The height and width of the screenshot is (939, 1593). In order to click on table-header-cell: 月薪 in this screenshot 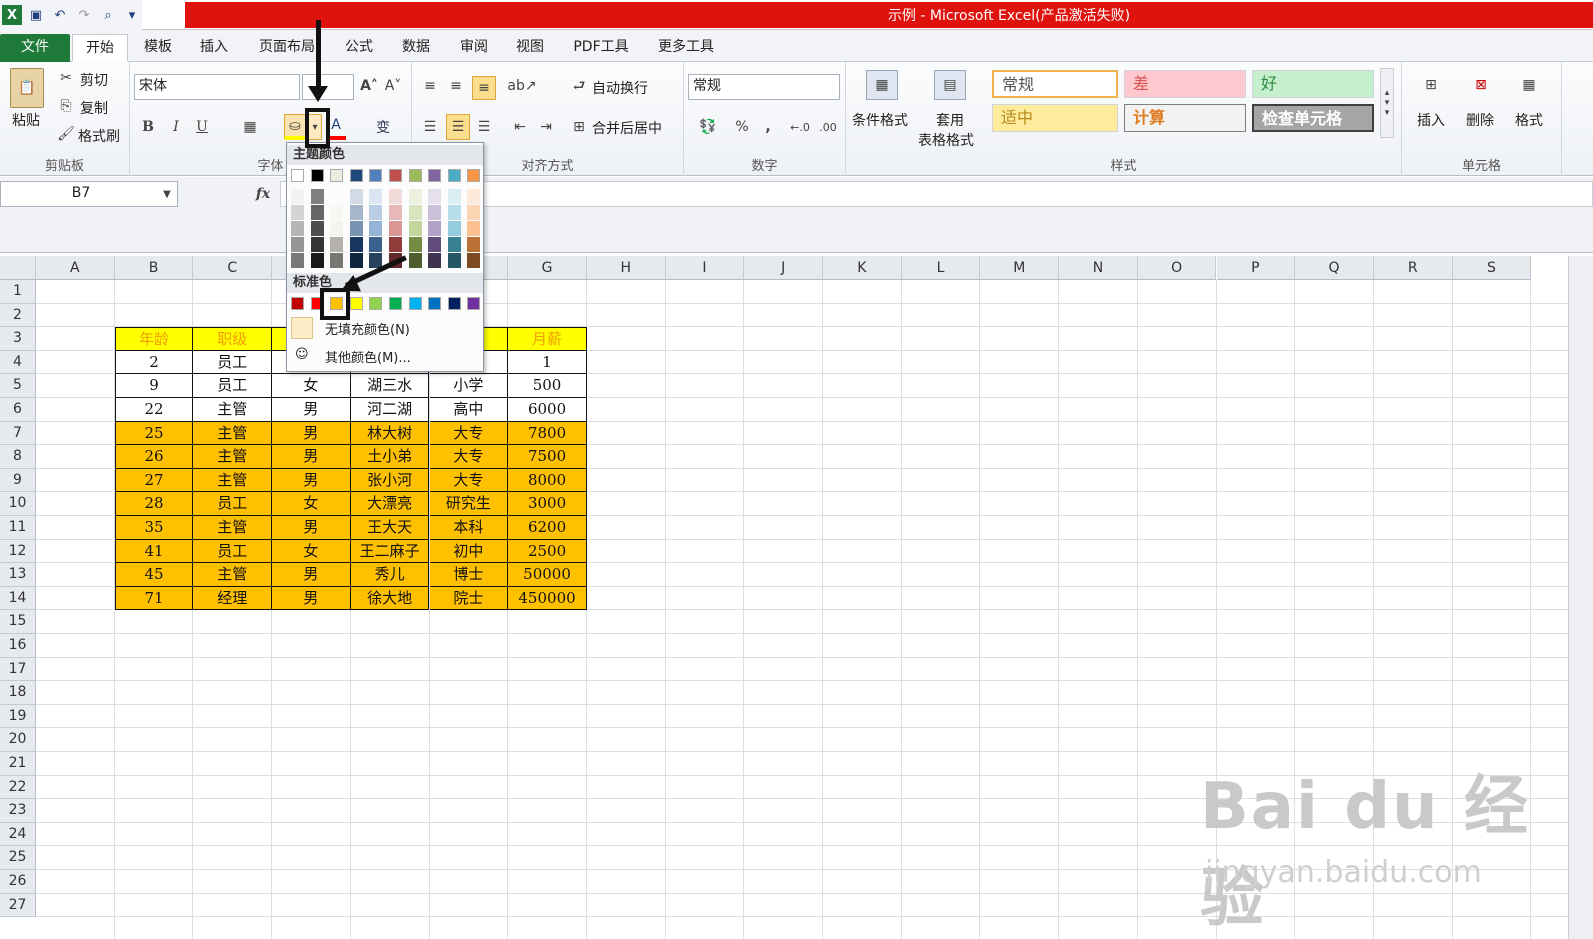, I will do `click(547, 339)`.